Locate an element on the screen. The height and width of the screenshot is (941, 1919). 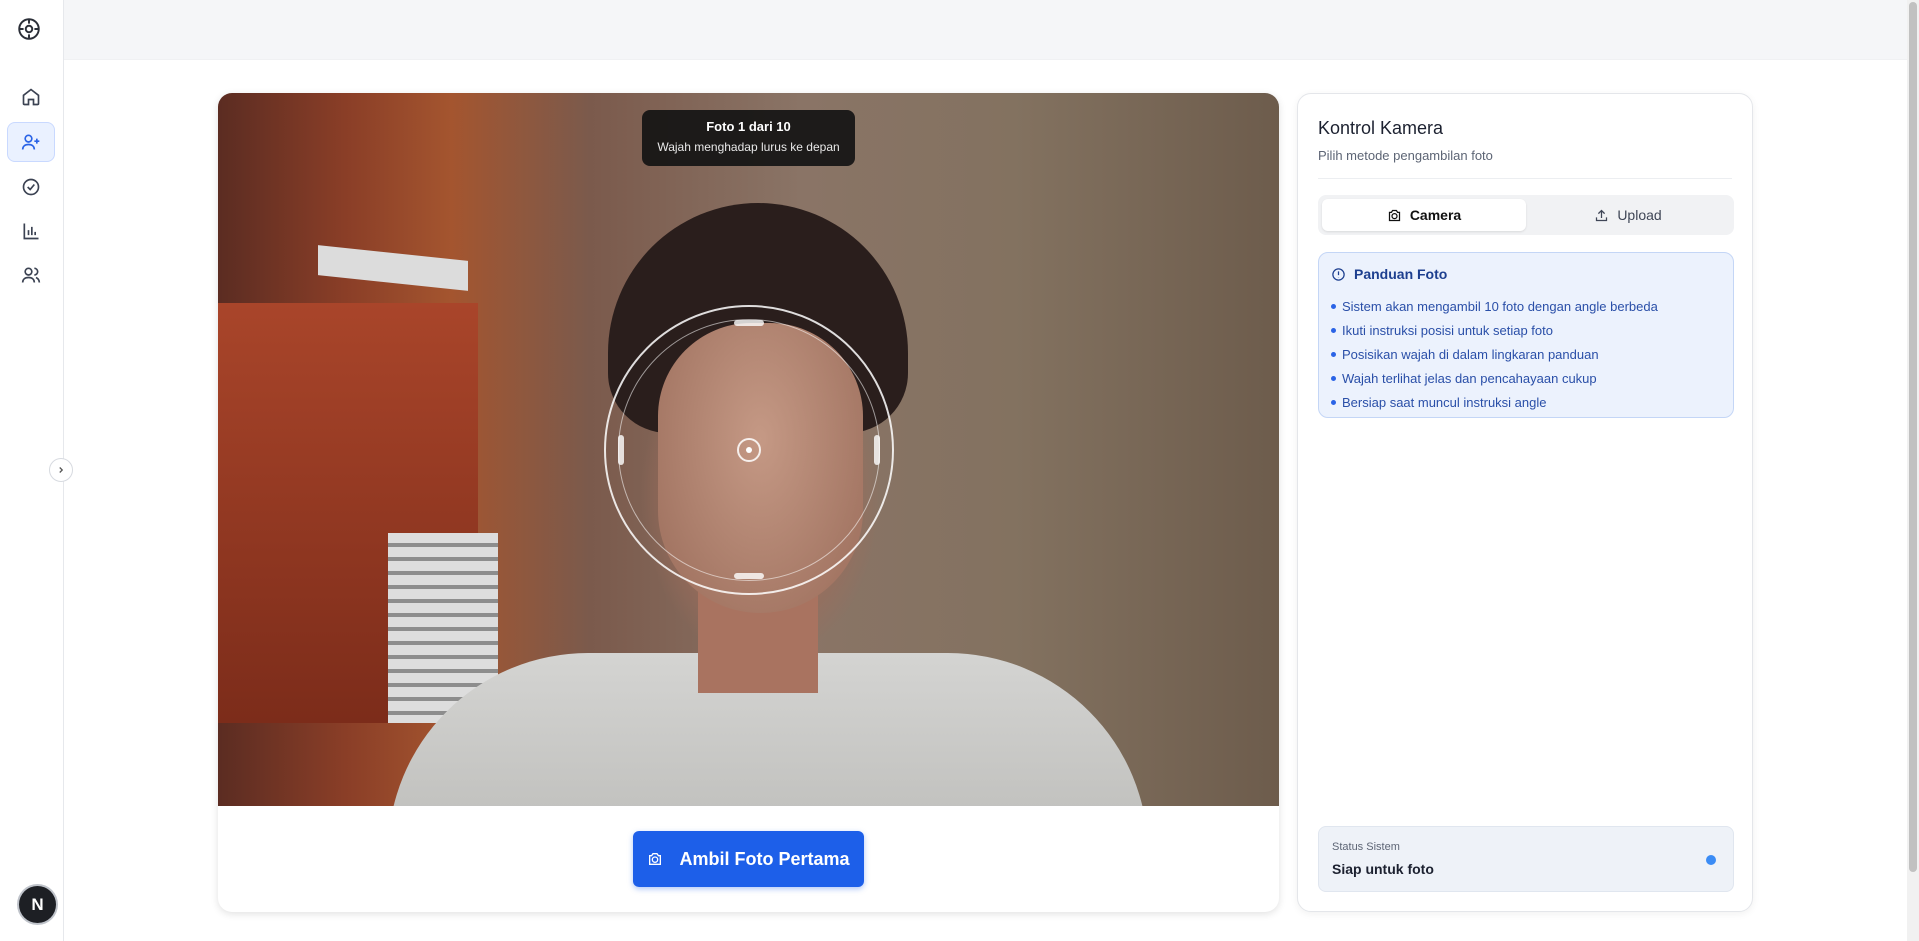
sidebar-item-home is located at coordinates (31, 97).